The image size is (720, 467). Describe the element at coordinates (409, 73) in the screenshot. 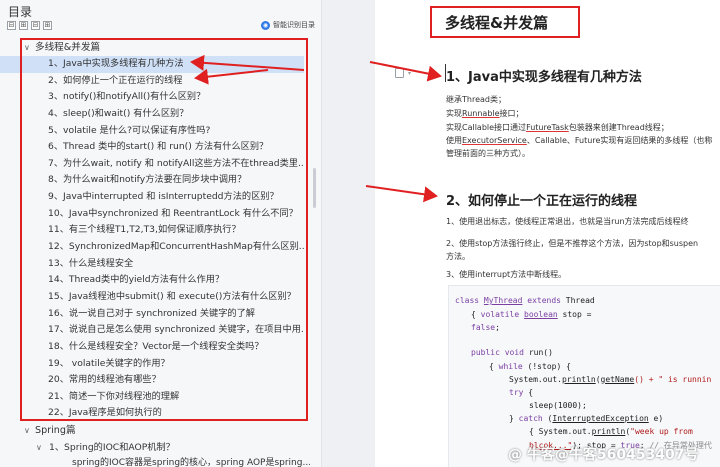

I see `caret-down-icon: ▾` at that location.